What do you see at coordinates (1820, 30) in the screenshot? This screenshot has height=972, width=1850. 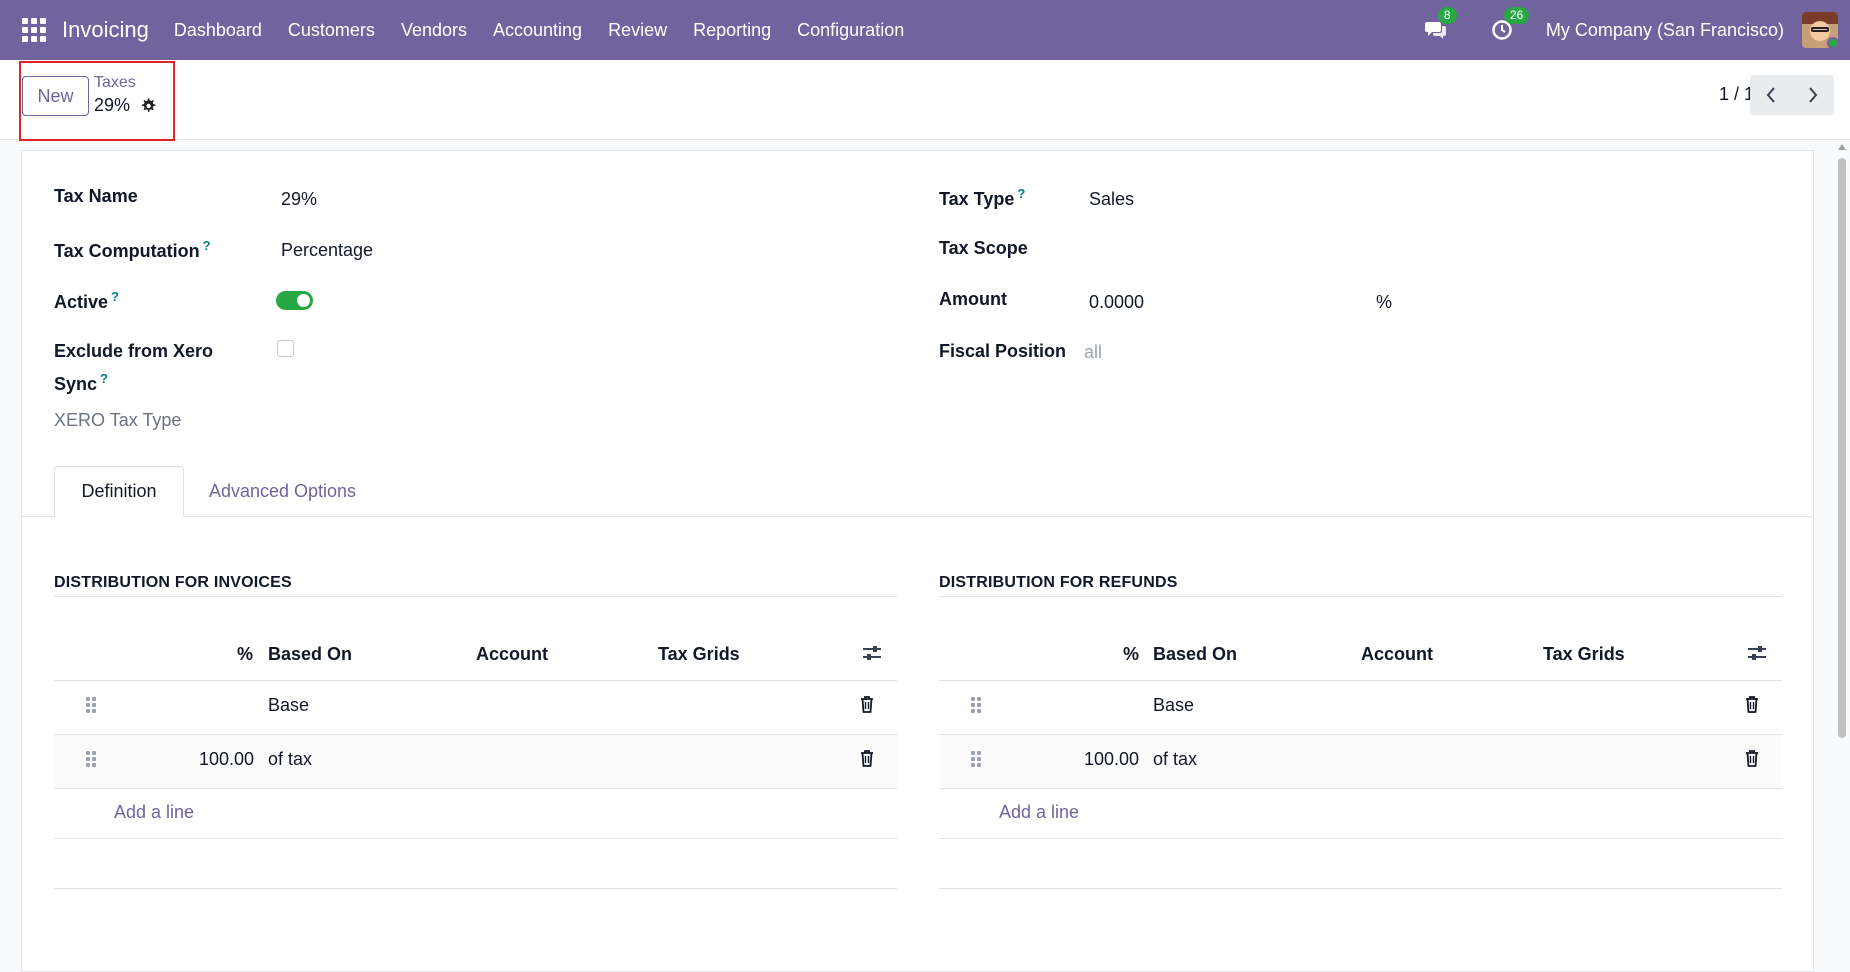 I see `user-avatar` at bounding box center [1820, 30].